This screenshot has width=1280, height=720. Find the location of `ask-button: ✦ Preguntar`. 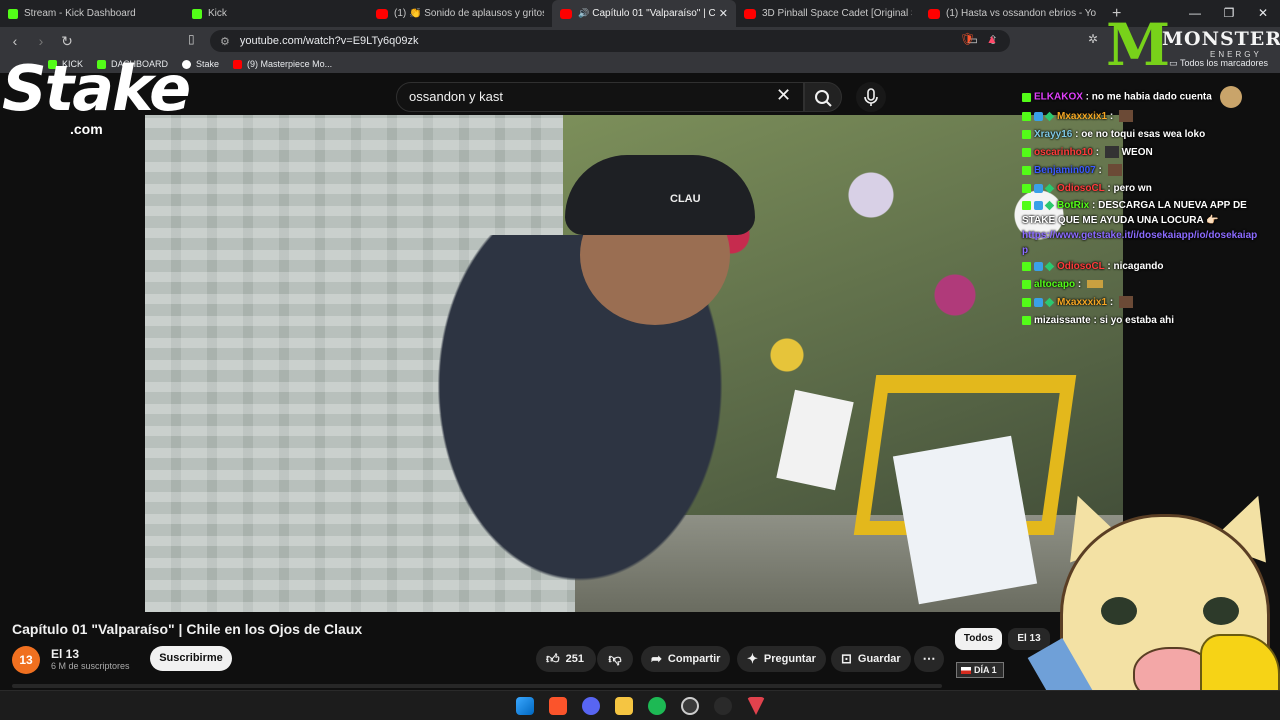

ask-button: ✦ Preguntar is located at coordinates (781, 659).